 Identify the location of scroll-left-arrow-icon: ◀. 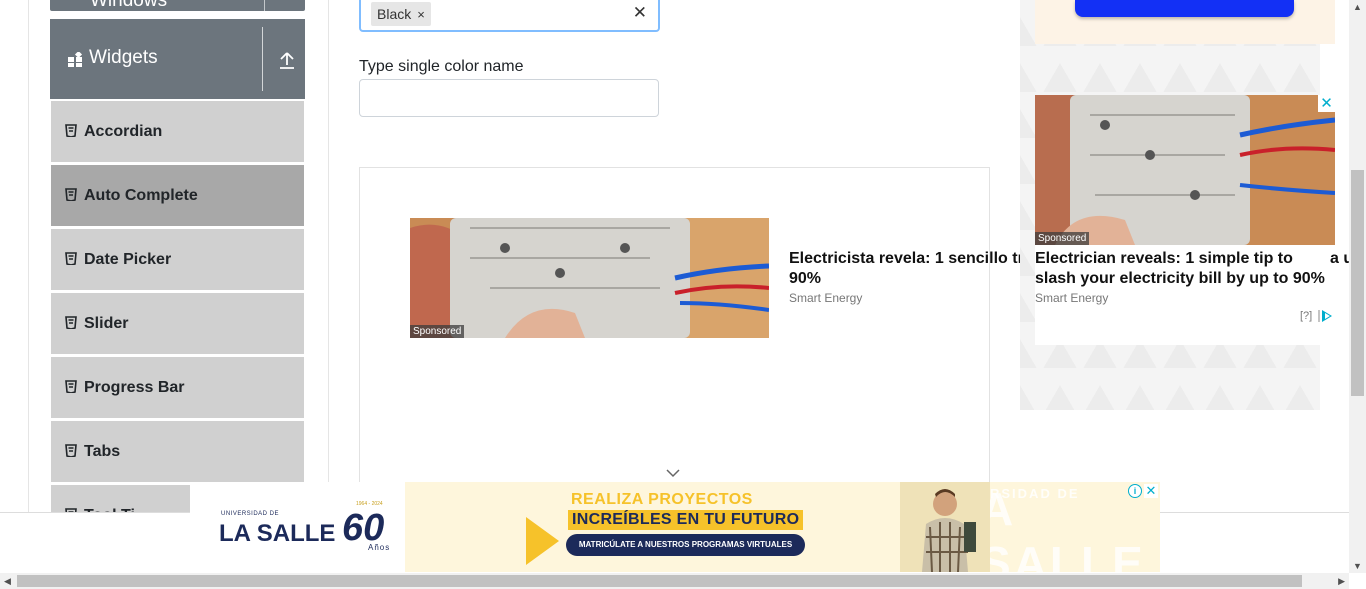
(7, 581).